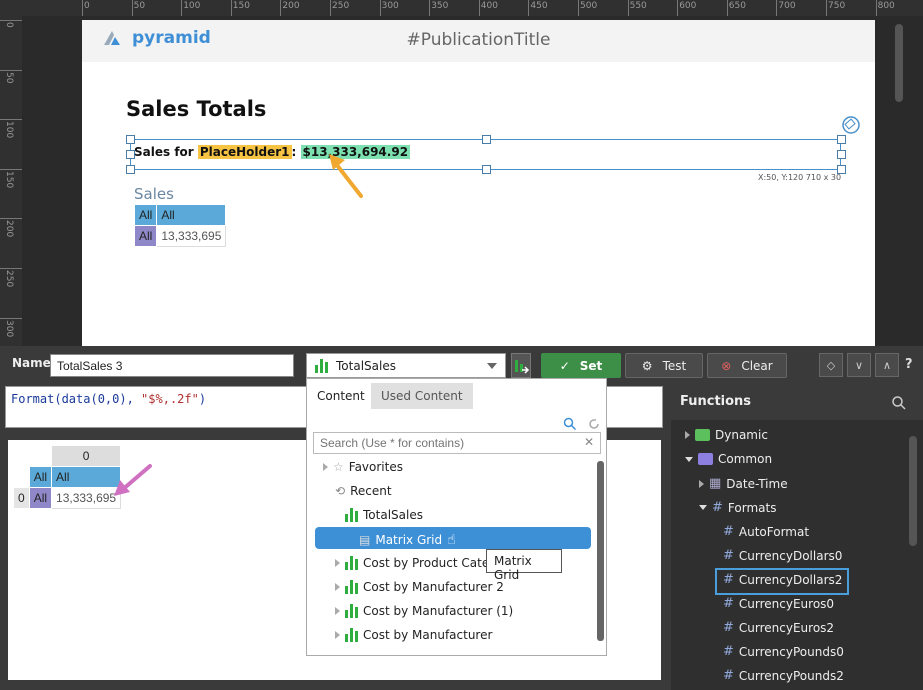  What do you see at coordinates (492, 366) in the screenshot?
I see `chevron-down-icon` at bounding box center [492, 366].